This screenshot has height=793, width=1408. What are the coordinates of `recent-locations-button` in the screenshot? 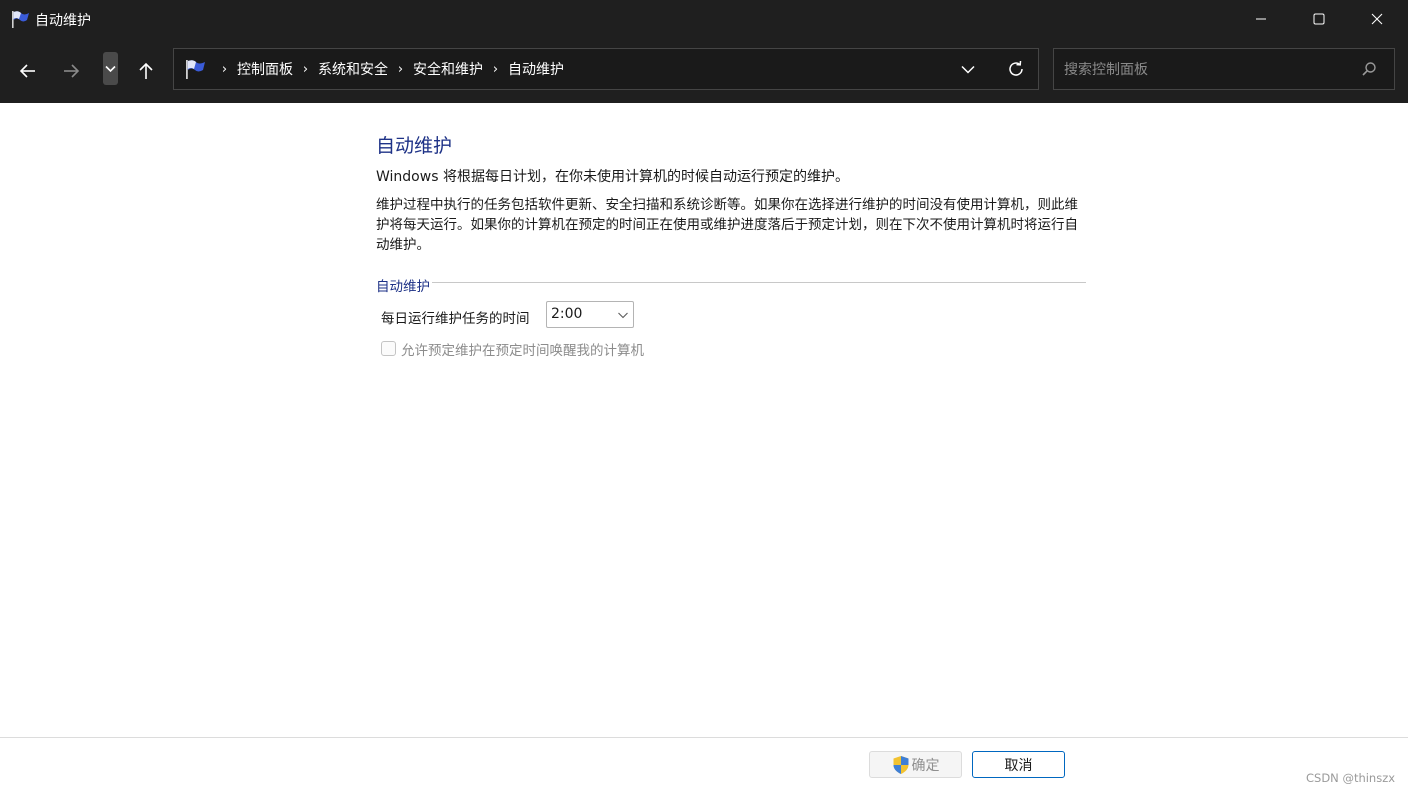 It's located at (110, 68).